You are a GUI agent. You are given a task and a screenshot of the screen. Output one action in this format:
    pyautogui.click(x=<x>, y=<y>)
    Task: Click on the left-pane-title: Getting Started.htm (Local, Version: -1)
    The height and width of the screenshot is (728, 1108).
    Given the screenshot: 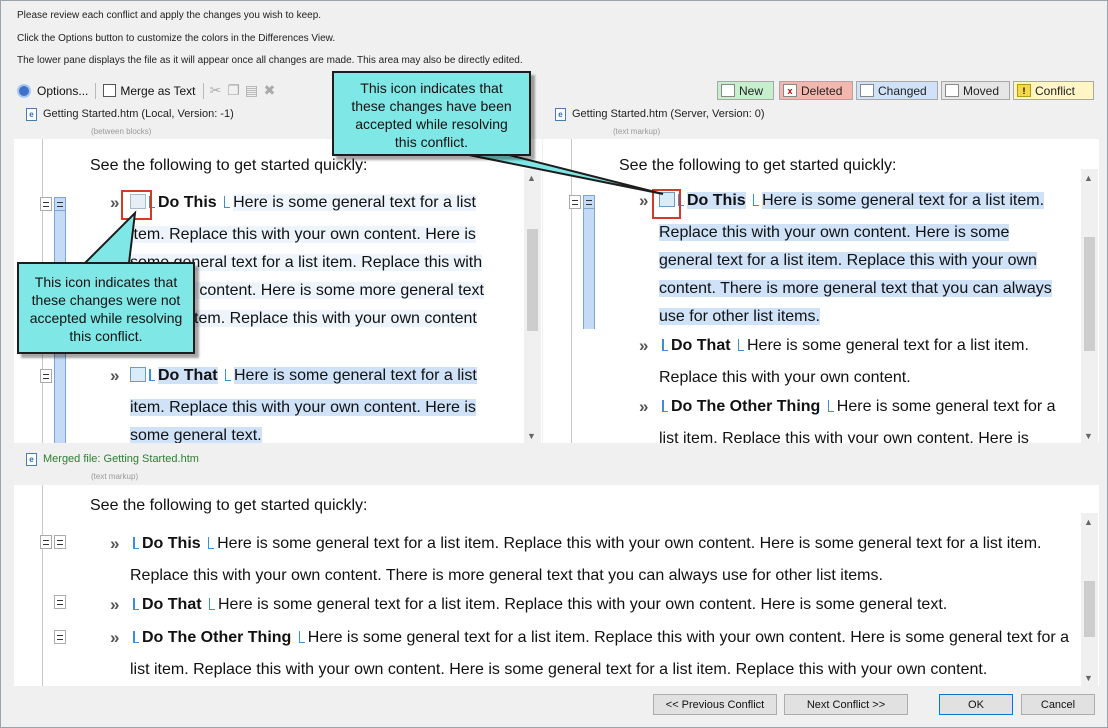 What is the action you would take?
    pyautogui.click(x=138, y=114)
    